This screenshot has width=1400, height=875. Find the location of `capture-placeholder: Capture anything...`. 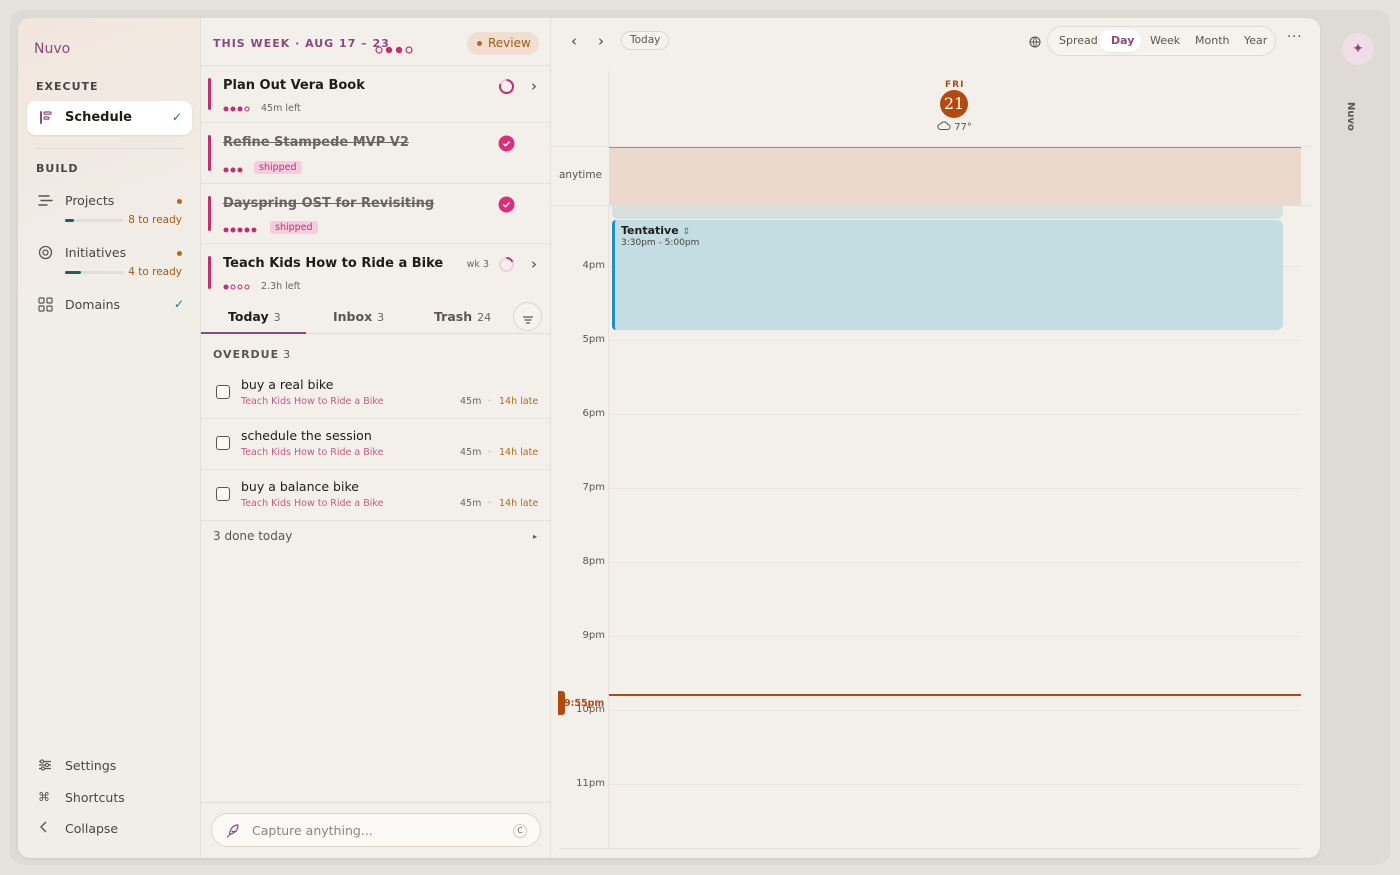

capture-placeholder: Capture anything... is located at coordinates (312, 830).